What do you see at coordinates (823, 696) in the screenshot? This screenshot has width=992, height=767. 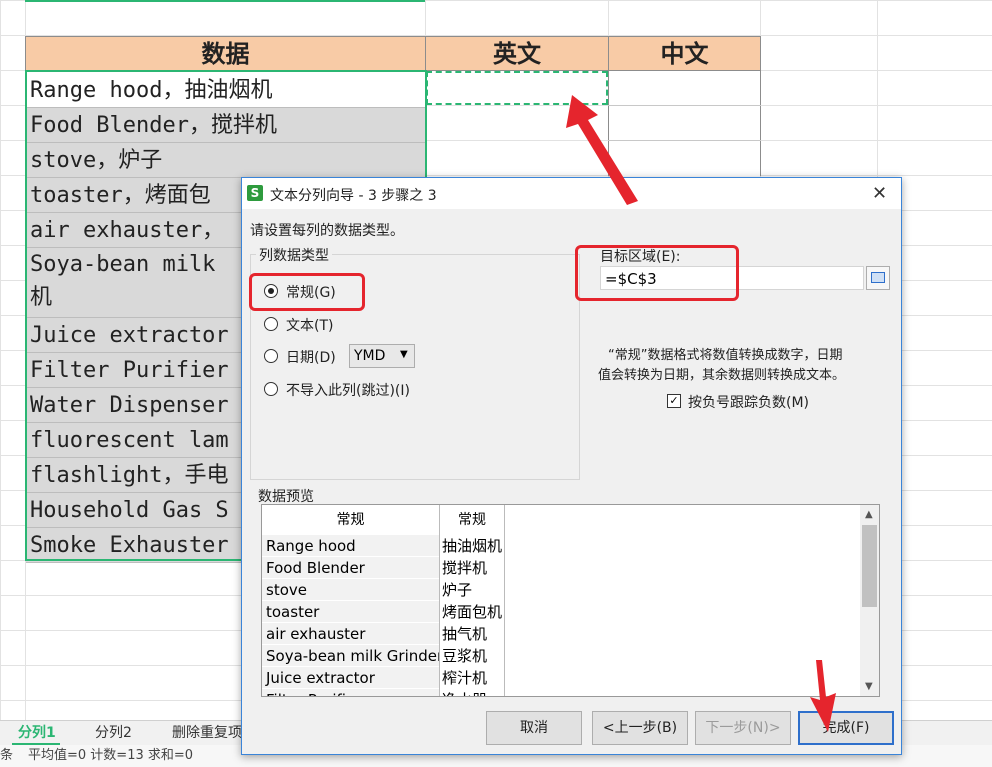 I see `arrow-to-finish-icon` at bounding box center [823, 696].